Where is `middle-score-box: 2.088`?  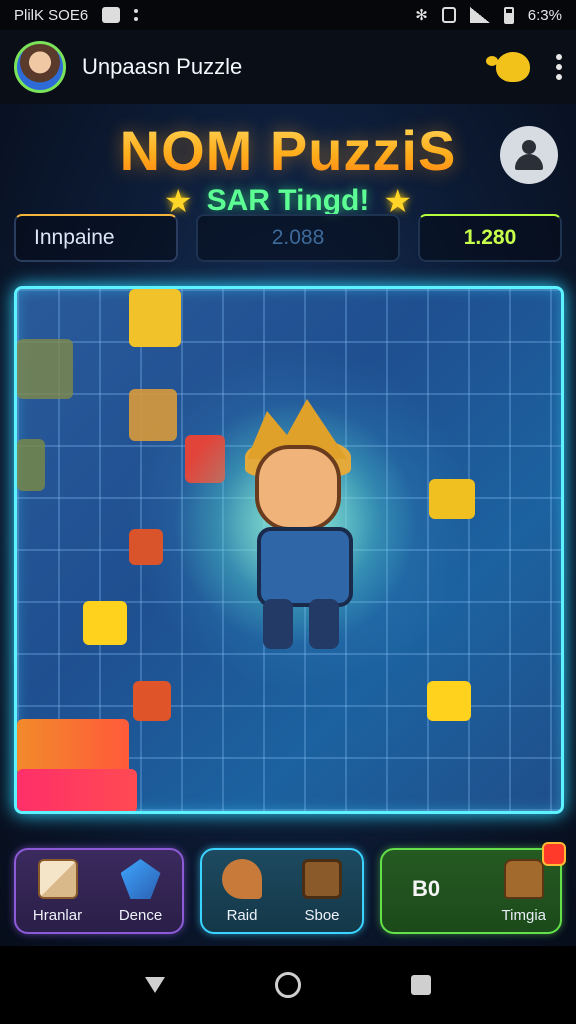 middle-score-box: 2.088 is located at coordinates (298, 238).